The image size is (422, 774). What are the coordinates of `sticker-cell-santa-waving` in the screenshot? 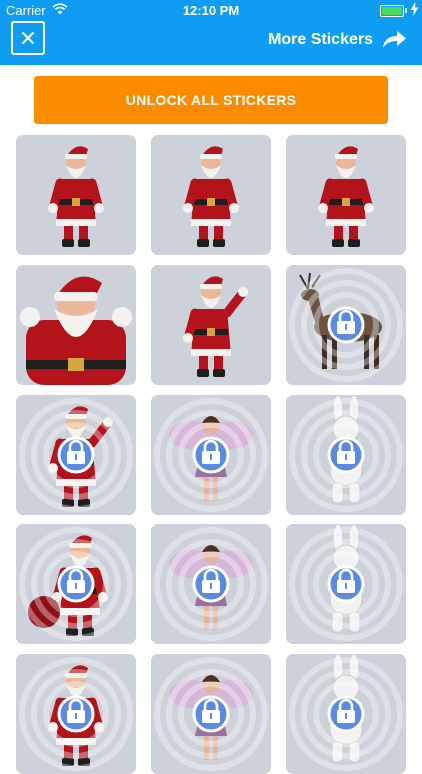 It's located at (76, 455).